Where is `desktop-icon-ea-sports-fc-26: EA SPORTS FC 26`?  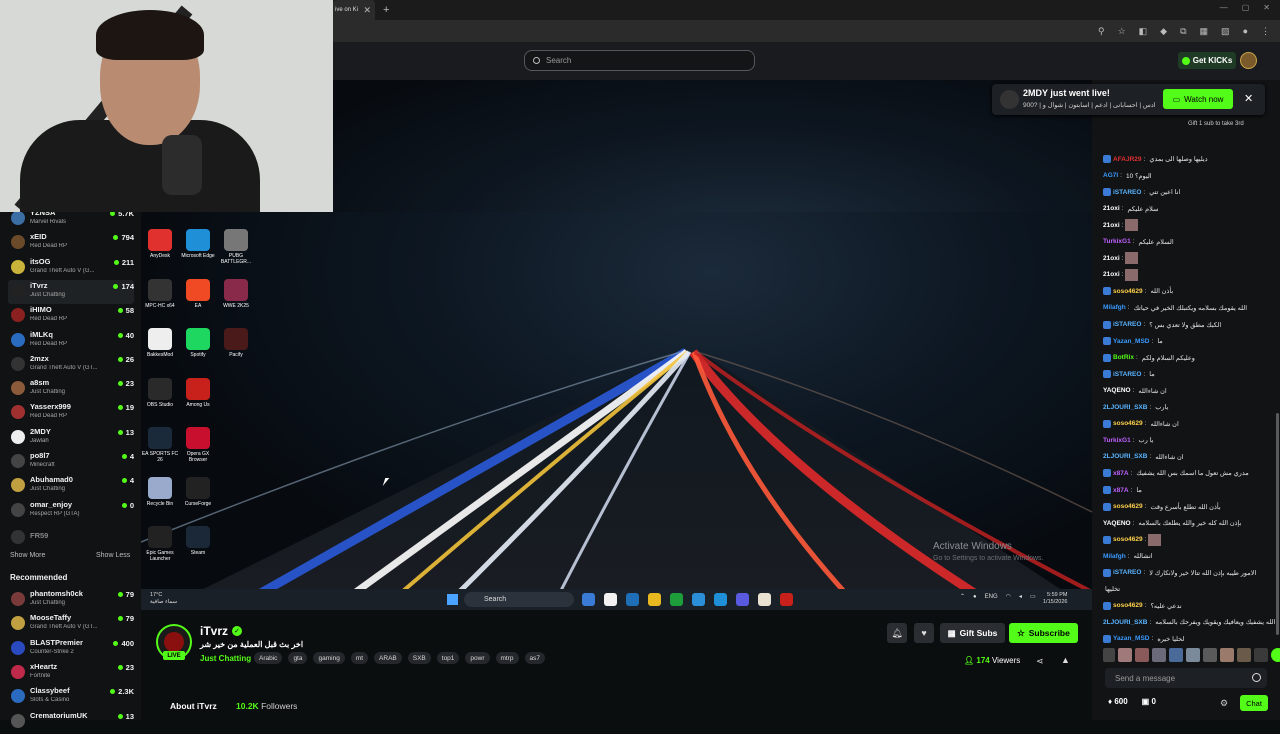
desktop-icon-ea-sports-fc-26: EA SPORTS FC 26 is located at coordinates (160, 445).